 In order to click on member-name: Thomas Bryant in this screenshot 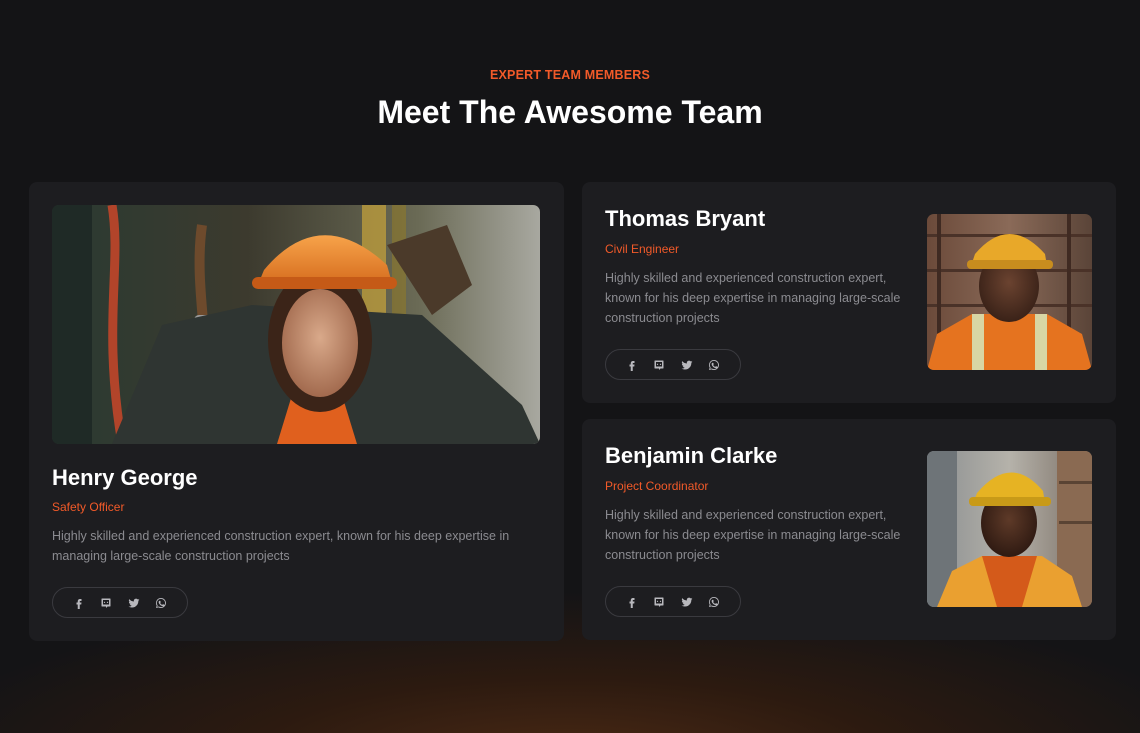, I will do `click(685, 218)`.